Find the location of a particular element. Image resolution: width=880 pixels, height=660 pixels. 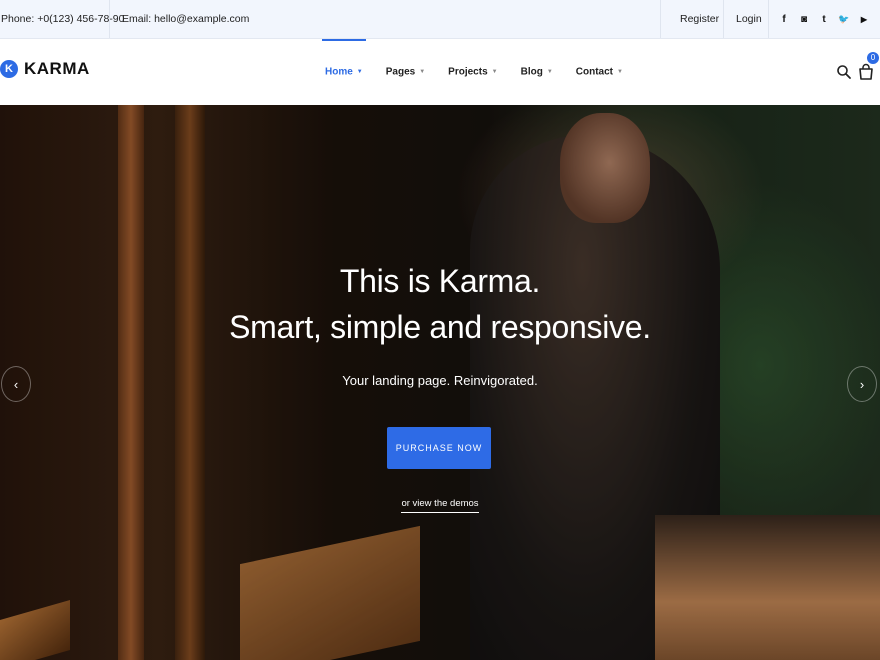

prev-slide-arrow-icon: ‹ is located at coordinates (16, 384).